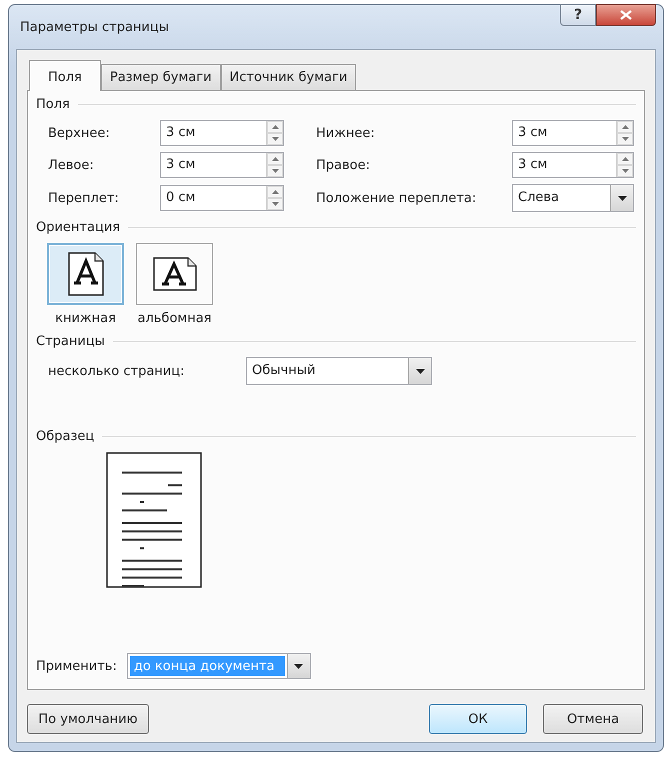 This screenshot has width=672, height=764. What do you see at coordinates (88, 719) in the screenshot?
I see `default-button: По умолчанию` at bounding box center [88, 719].